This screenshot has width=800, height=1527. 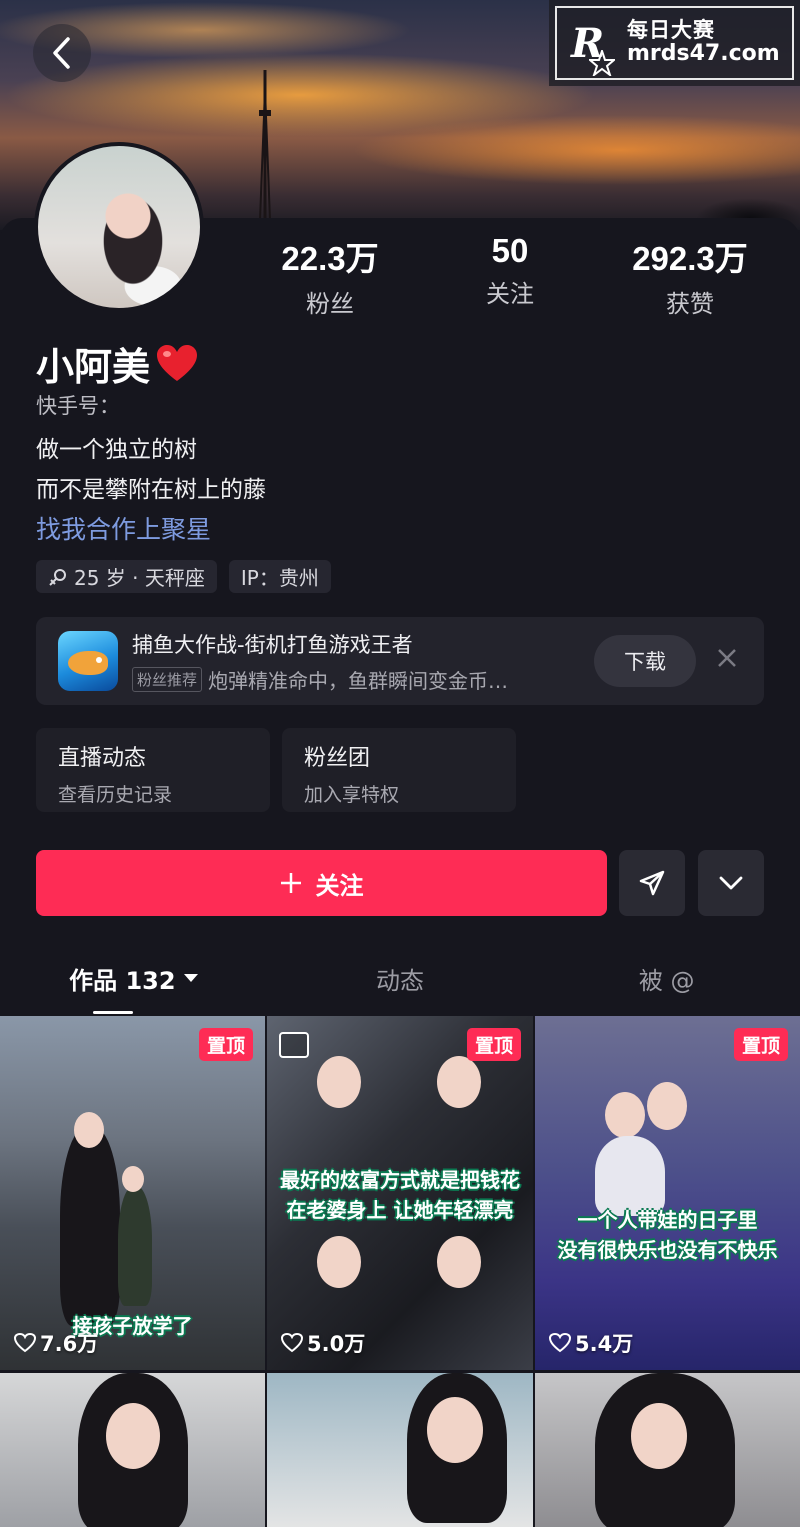 I want to click on star-icon, so click(x=602, y=62).